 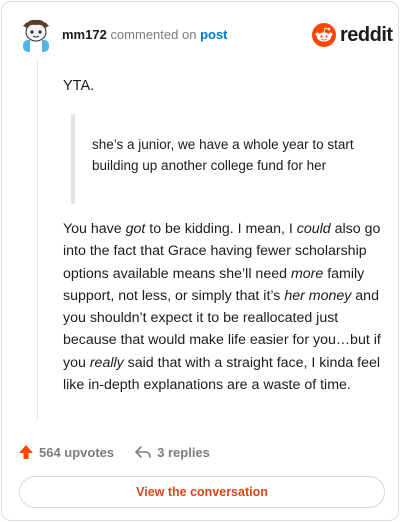 What do you see at coordinates (106, 362) in the screenshot?
I see `emphasis-text: really` at bounding box center [106, 362].